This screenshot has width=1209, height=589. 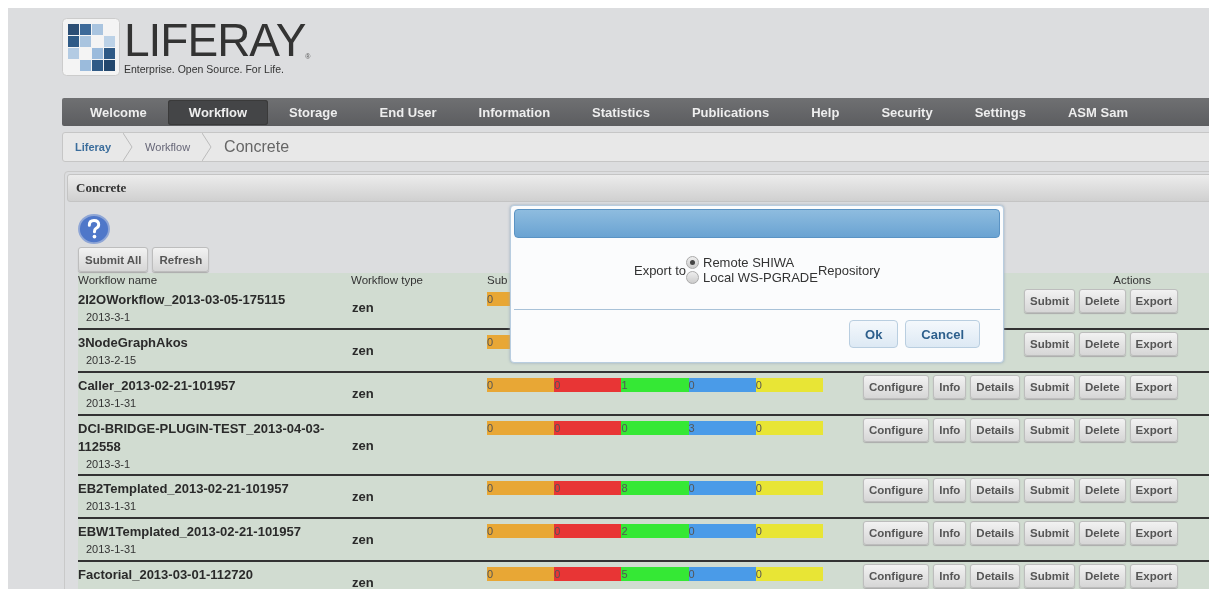 What do you see at coordinates (514, 112) in the screenshot?
I see `nav-tab: Information` at bounding box center [514, 112].